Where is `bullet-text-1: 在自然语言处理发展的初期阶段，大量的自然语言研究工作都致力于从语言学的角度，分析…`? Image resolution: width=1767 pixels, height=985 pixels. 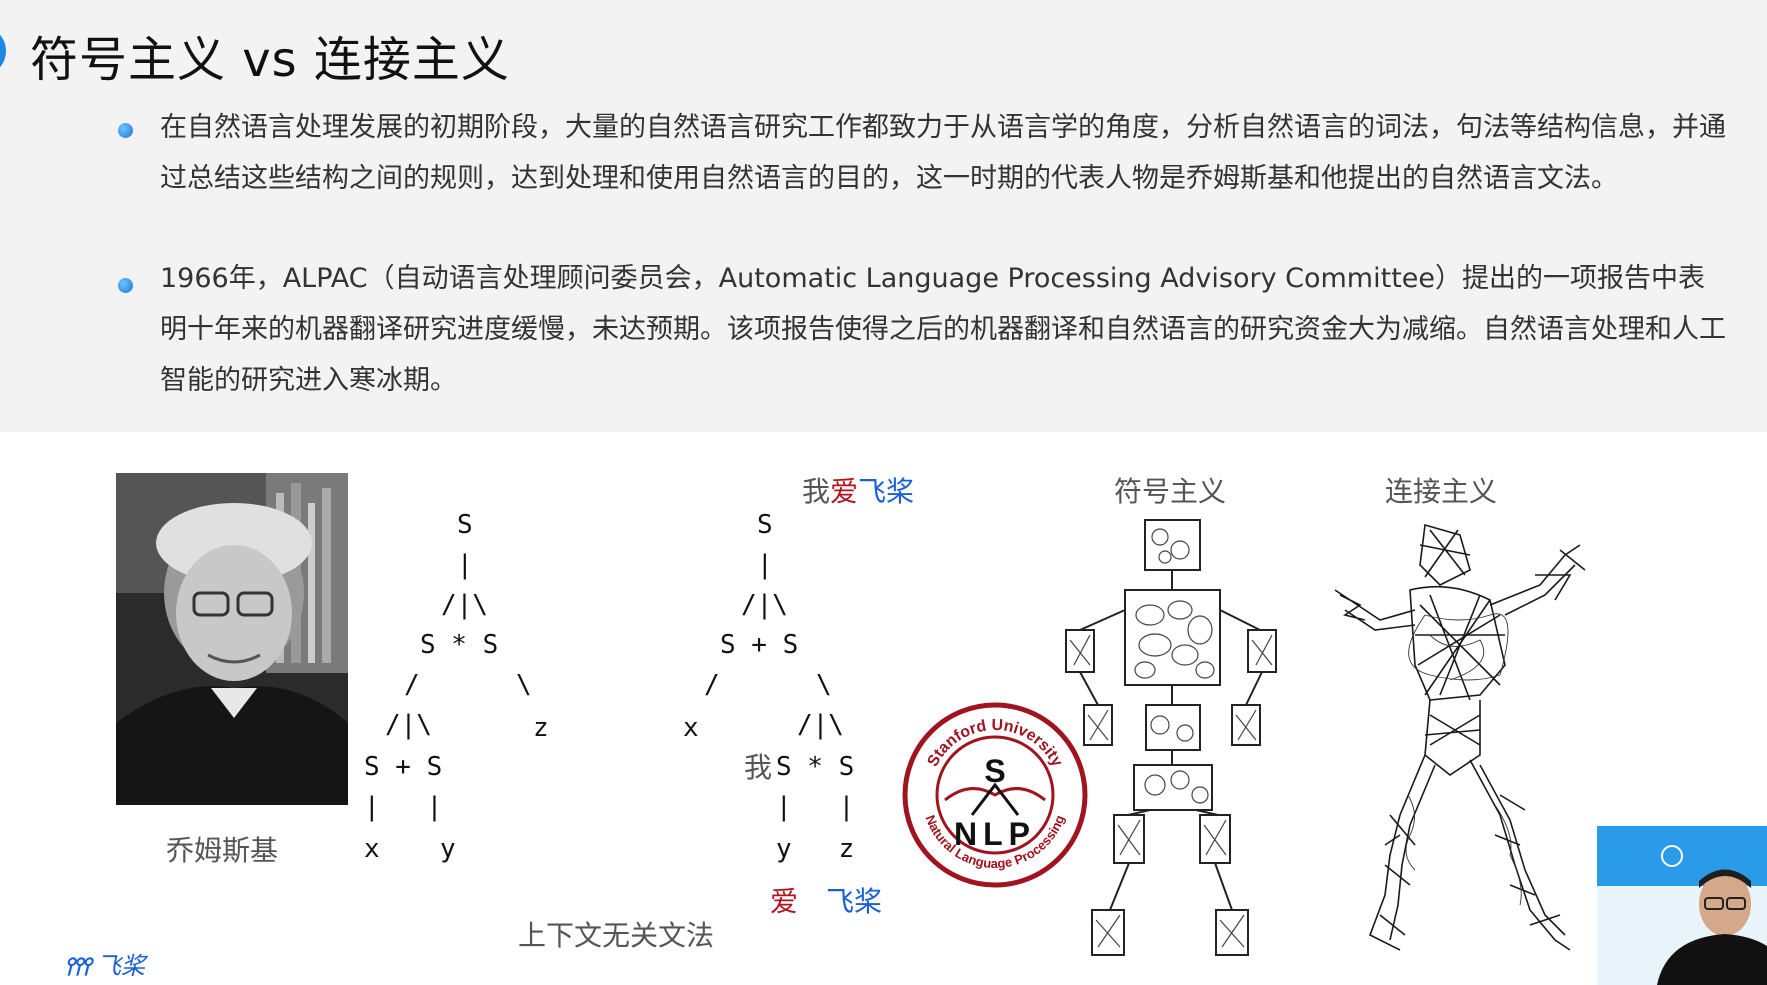
bullet-text-1: 在自然语言处理发展的初期阶段，大量的自然语言研究工作都致力于从语言学的角度，分析… is located at coordinates (943, 153).